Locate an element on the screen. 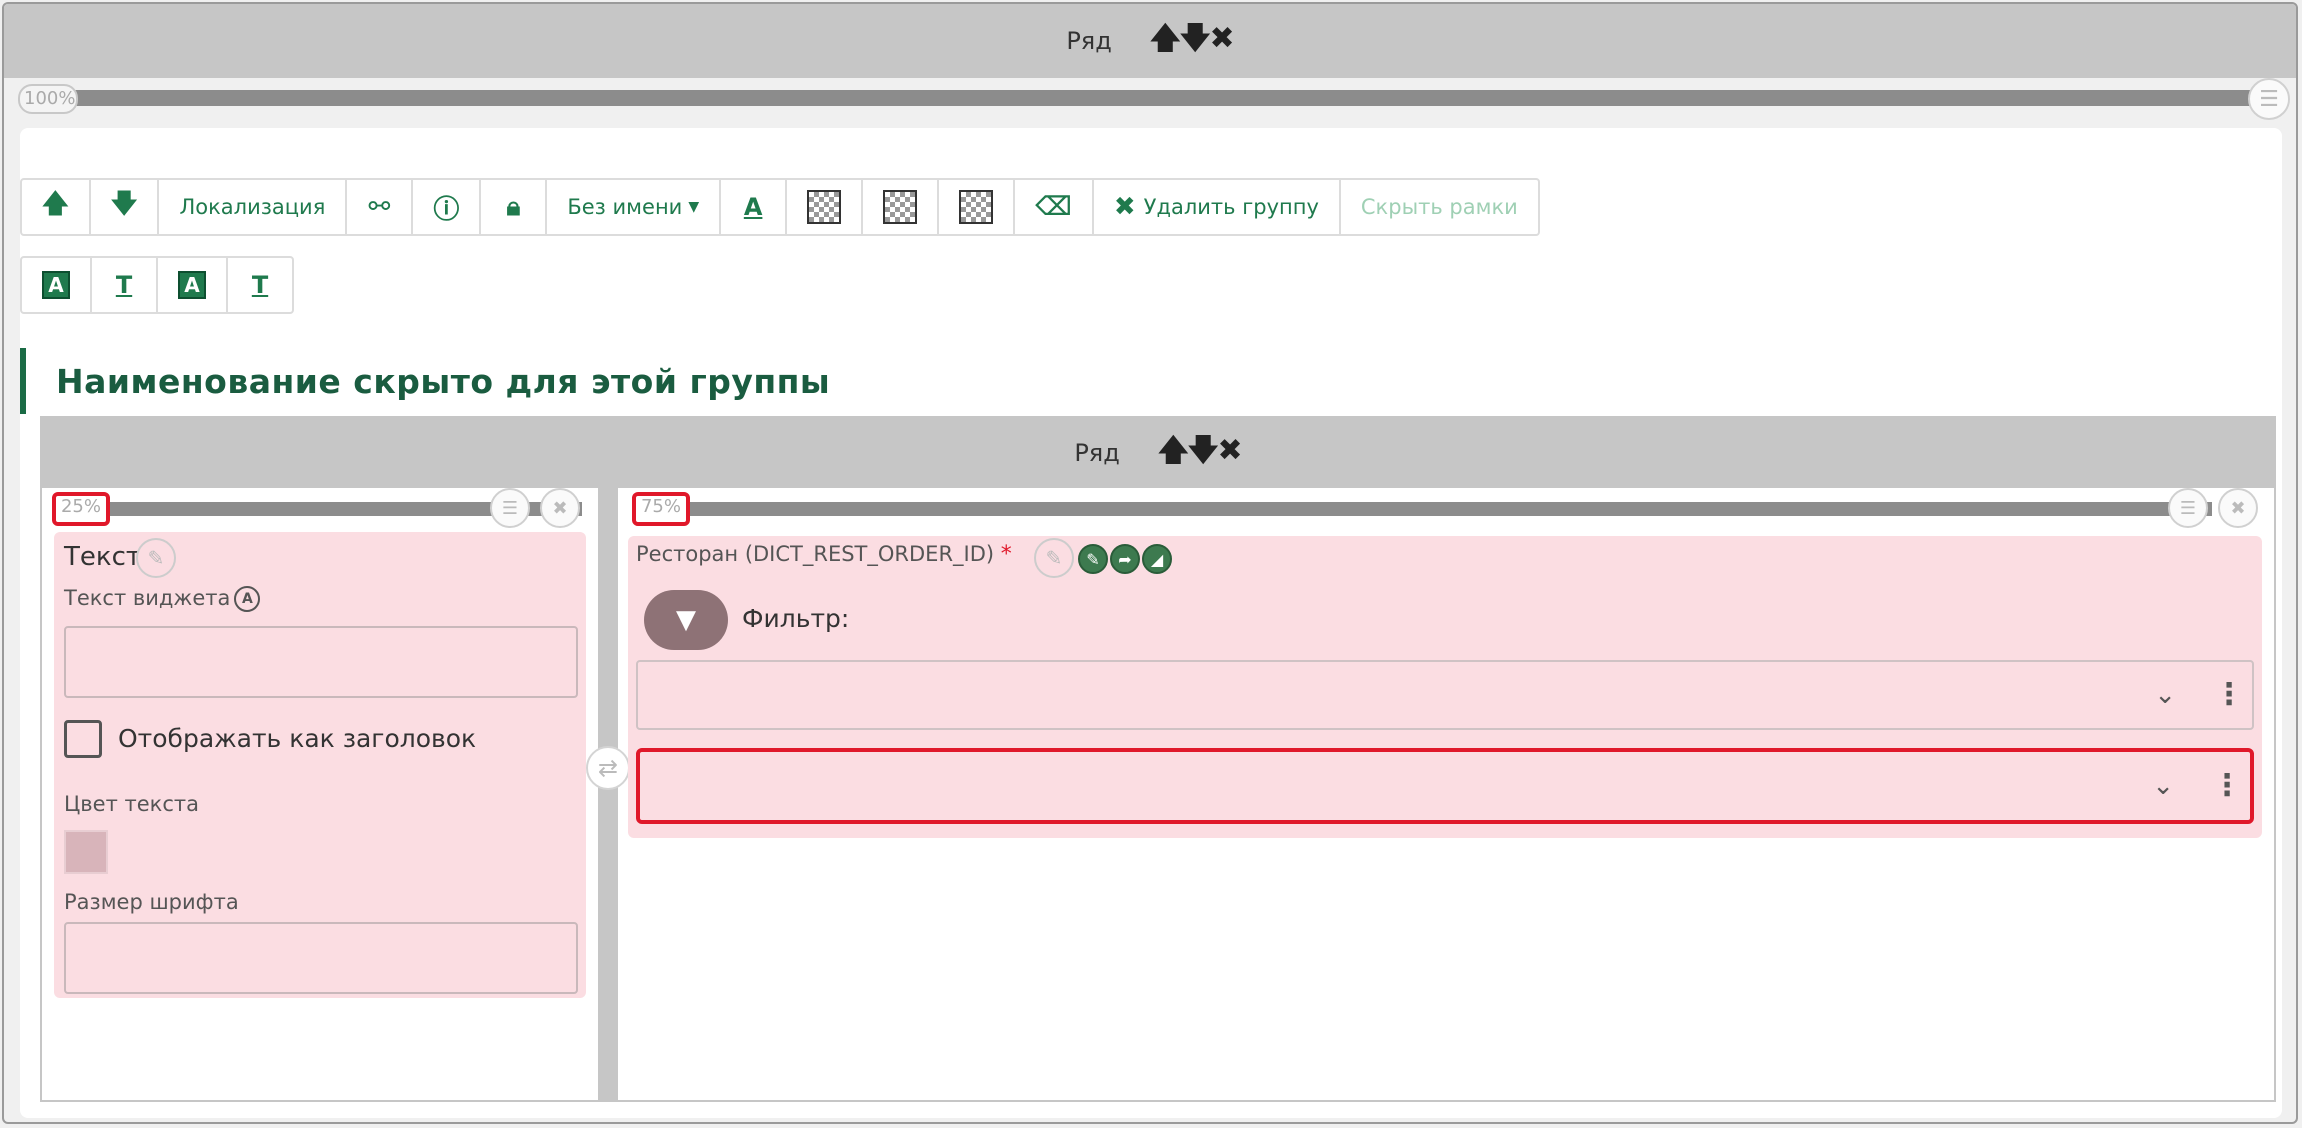 The height and width of the screenshot is (1128, 2302). restaurant-field-label-text: Ресторан (DICT_REST_ORDER_ID) is located at coordinates (815, 554).